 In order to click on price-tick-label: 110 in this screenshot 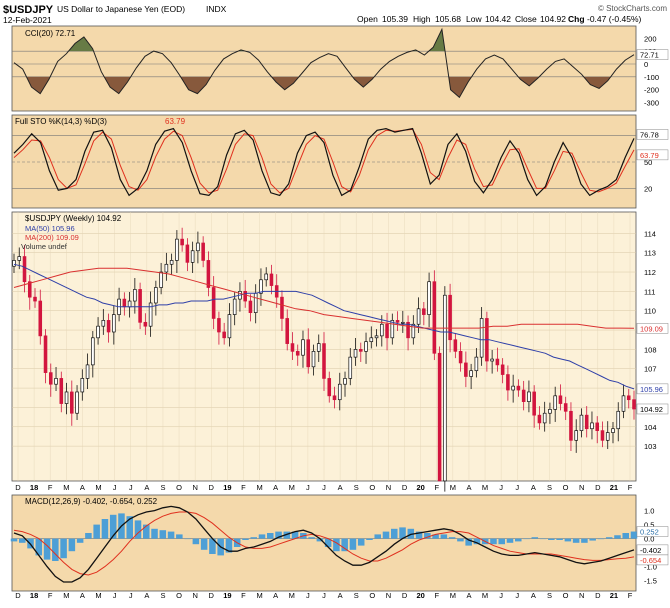, I will do `click(650, 311)`.